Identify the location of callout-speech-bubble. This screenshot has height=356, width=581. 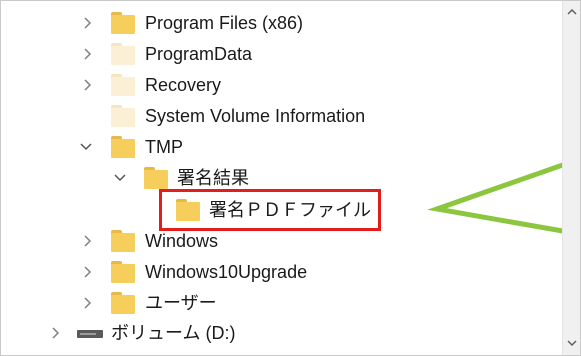
(495, 198).